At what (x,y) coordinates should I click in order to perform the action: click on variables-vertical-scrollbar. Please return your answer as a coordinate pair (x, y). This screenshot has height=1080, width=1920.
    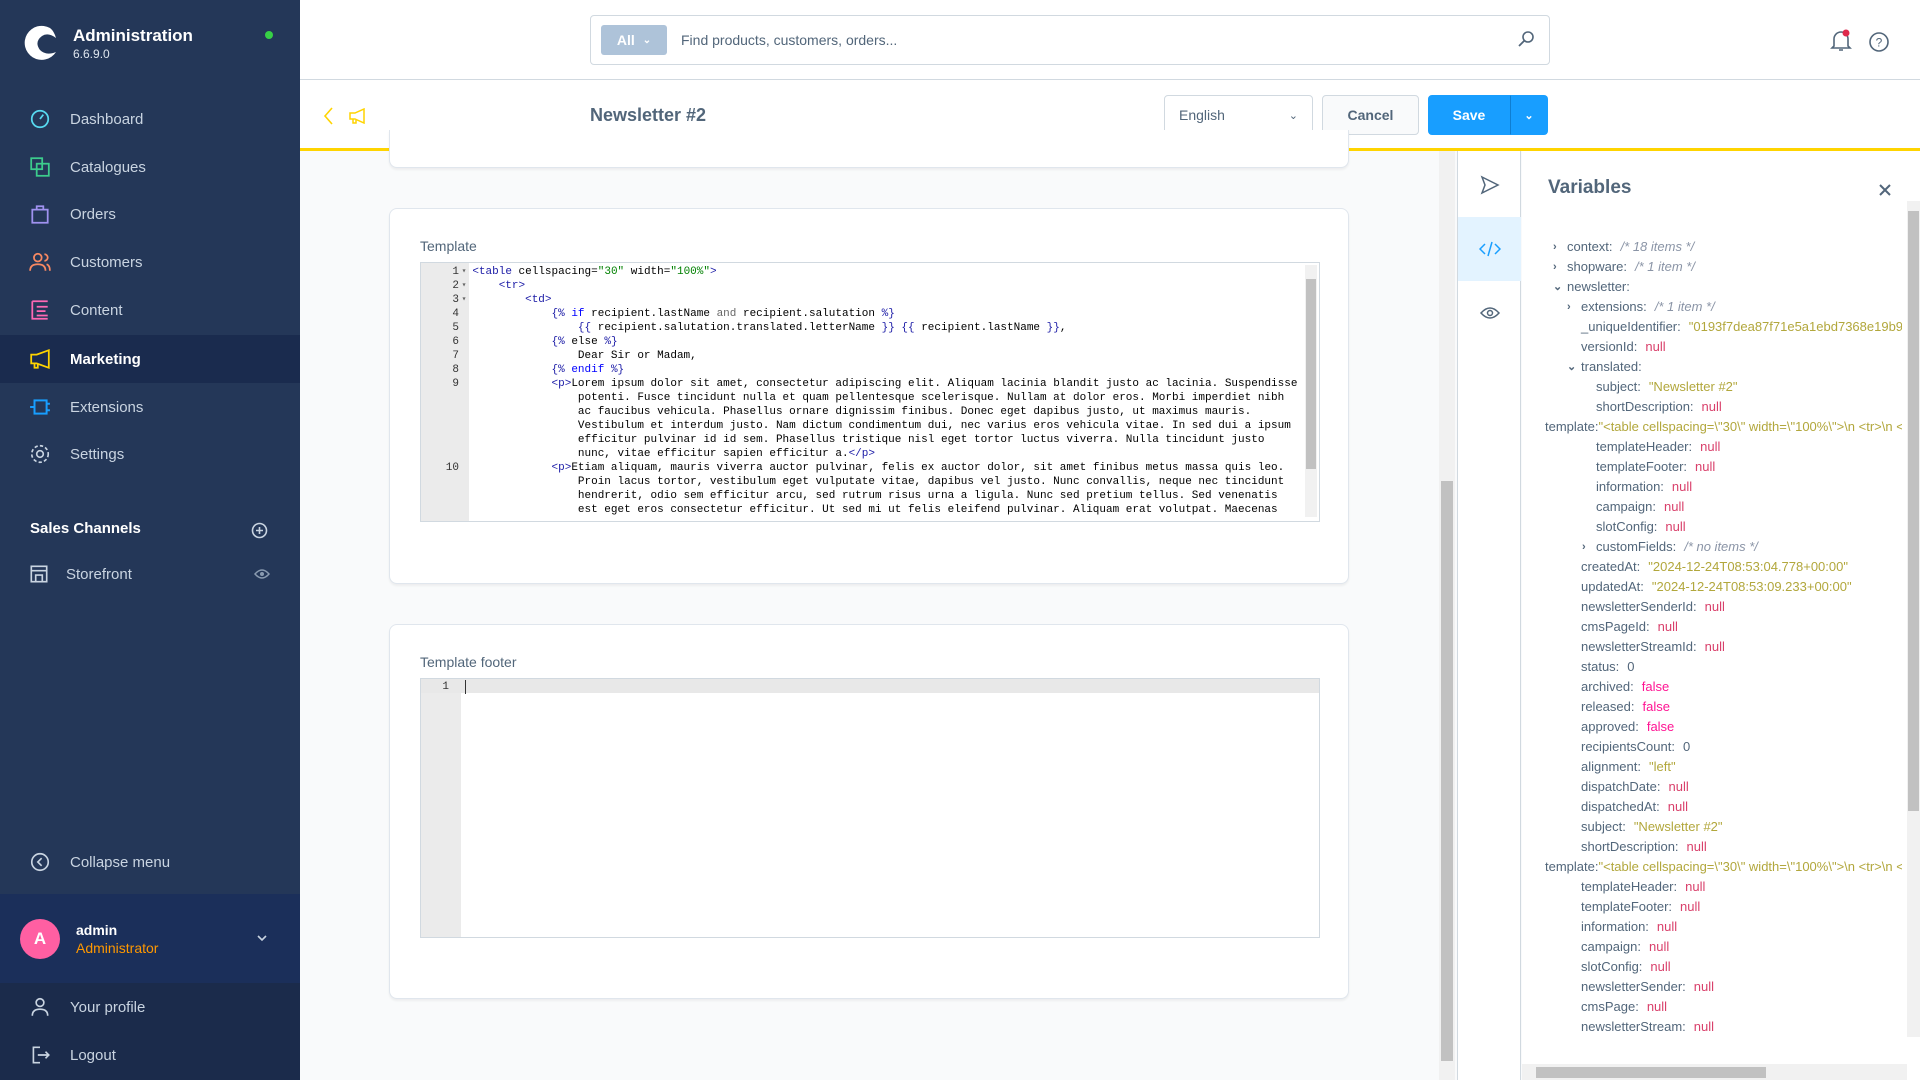
    Looking at the image, I should click on (1913, 619).